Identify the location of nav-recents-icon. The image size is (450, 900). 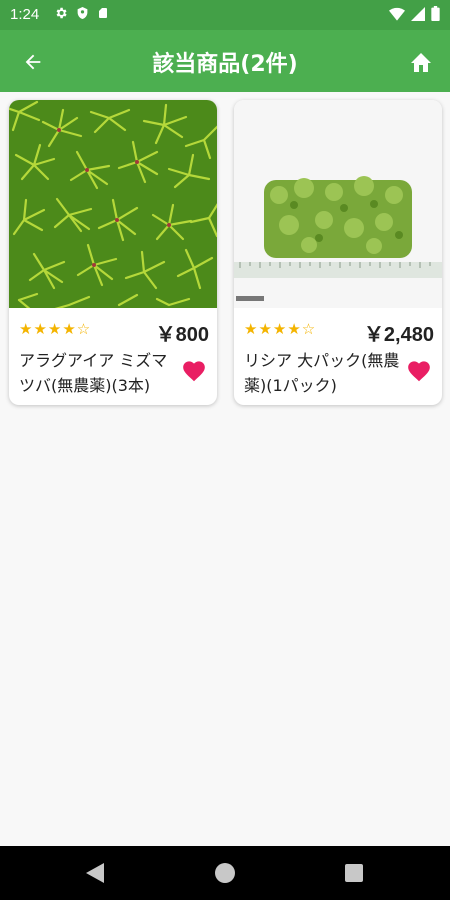
(354, 873).